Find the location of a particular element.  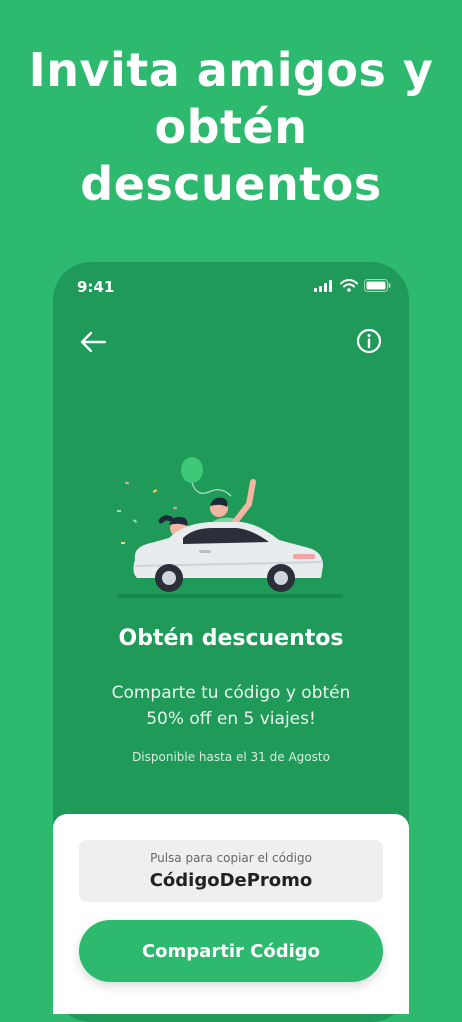

promo-copy-hint: Pulsa para copiar el código is located at coordinates (231, 858).